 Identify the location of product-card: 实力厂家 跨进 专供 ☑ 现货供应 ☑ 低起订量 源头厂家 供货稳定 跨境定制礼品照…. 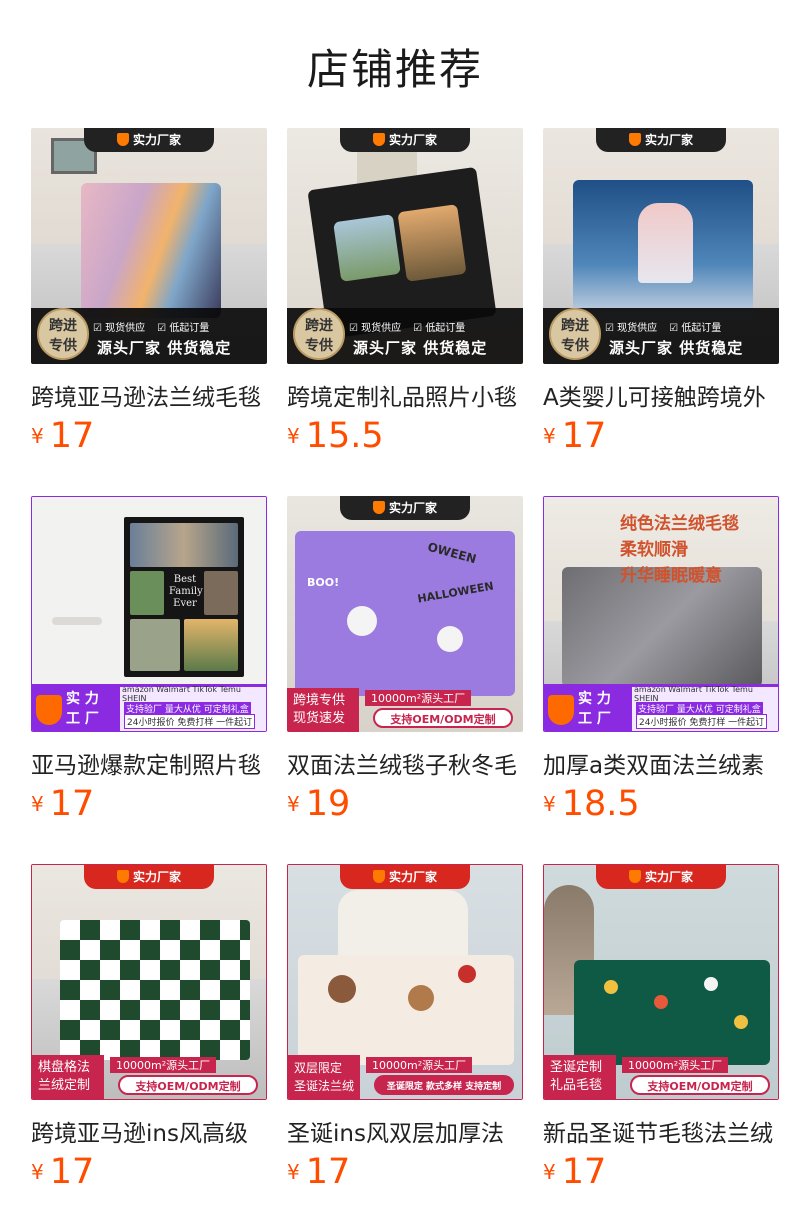
(405, 298).